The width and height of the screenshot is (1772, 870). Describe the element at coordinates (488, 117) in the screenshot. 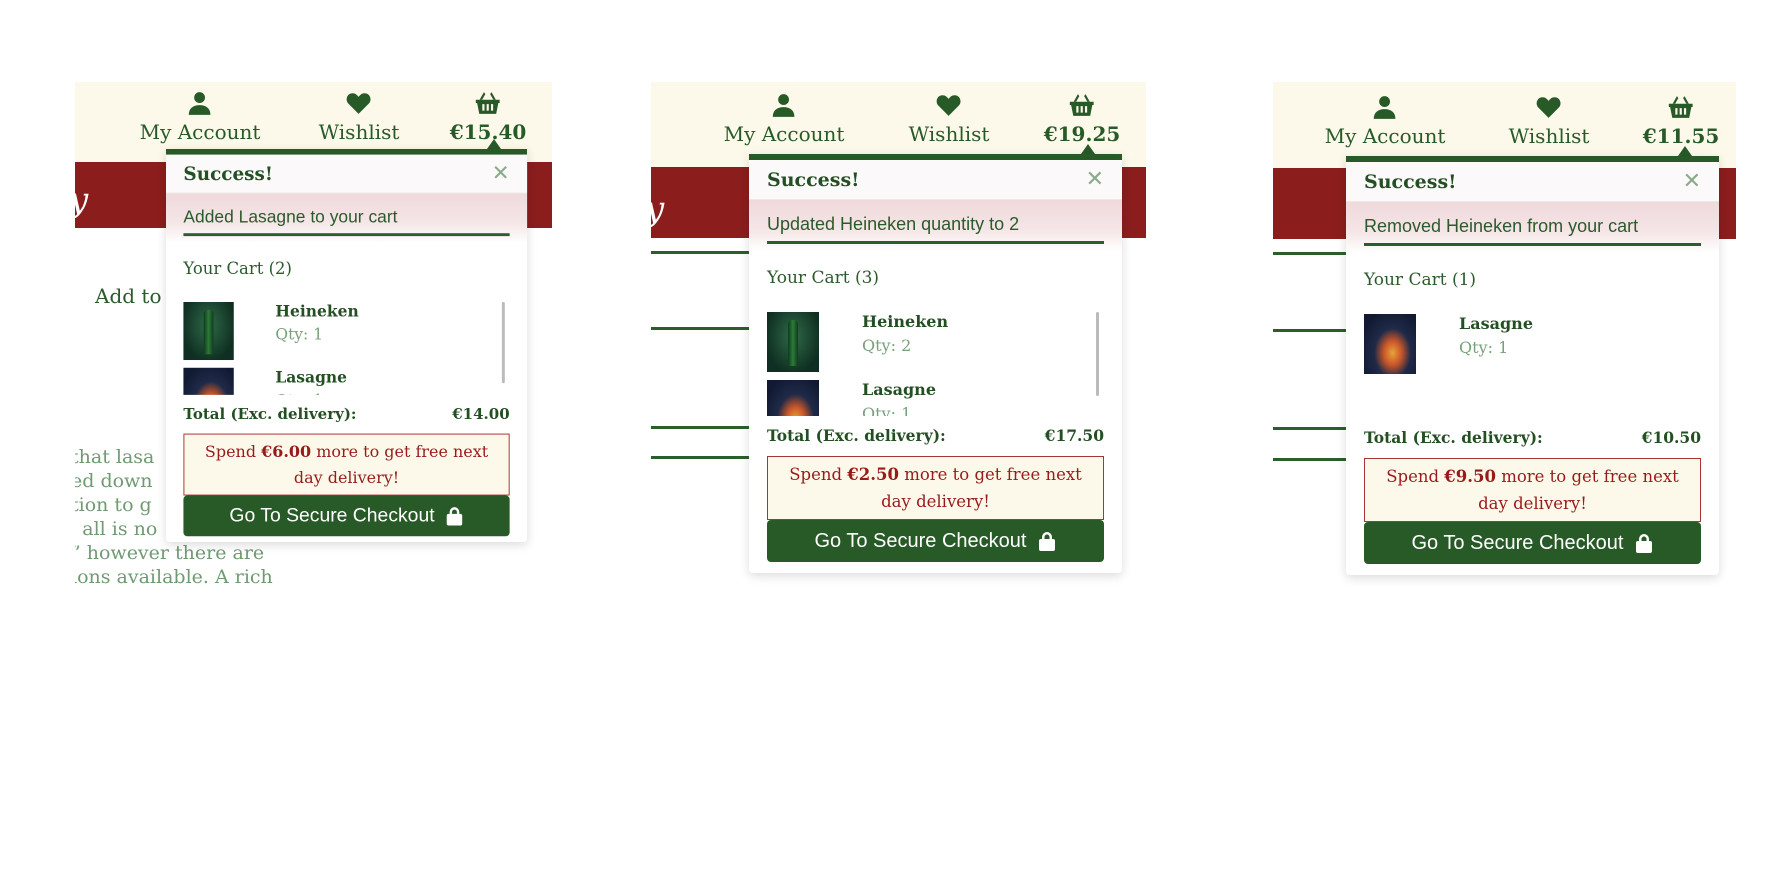

I see `cart-link: €15.40` at that location.